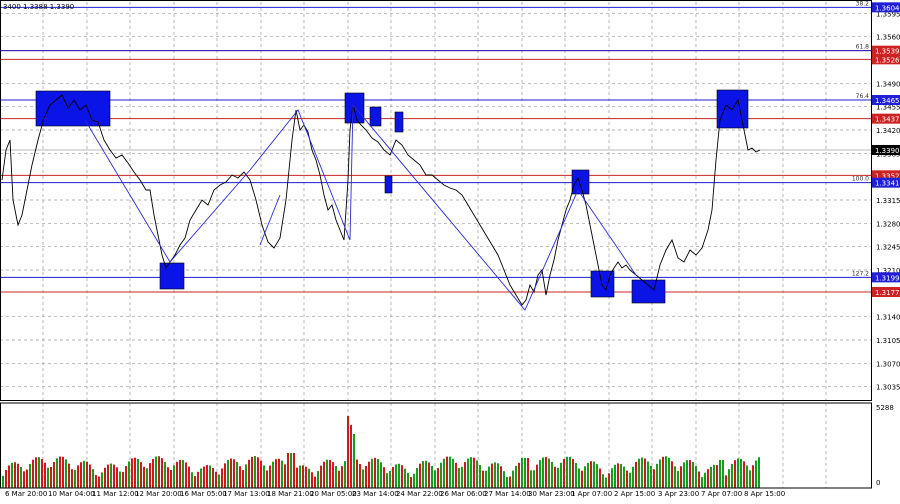 The image size is (900, 504). Describe the element at coordinates (863, 3) in the screenshot. I see `fib-level-label: 38.2` at that location.